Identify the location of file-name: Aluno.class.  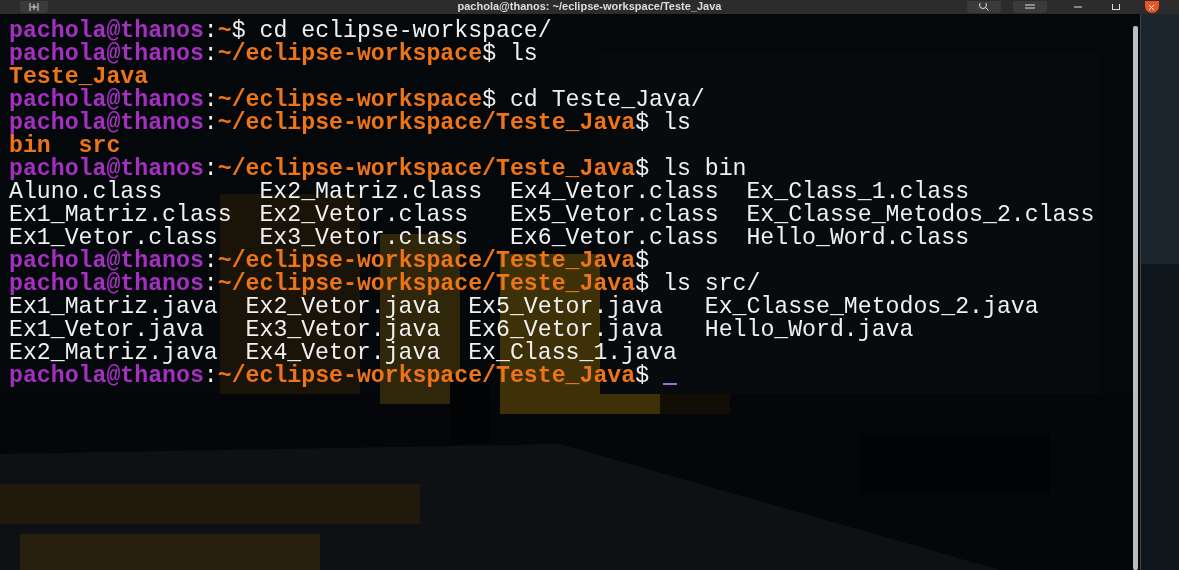
(86, 192).